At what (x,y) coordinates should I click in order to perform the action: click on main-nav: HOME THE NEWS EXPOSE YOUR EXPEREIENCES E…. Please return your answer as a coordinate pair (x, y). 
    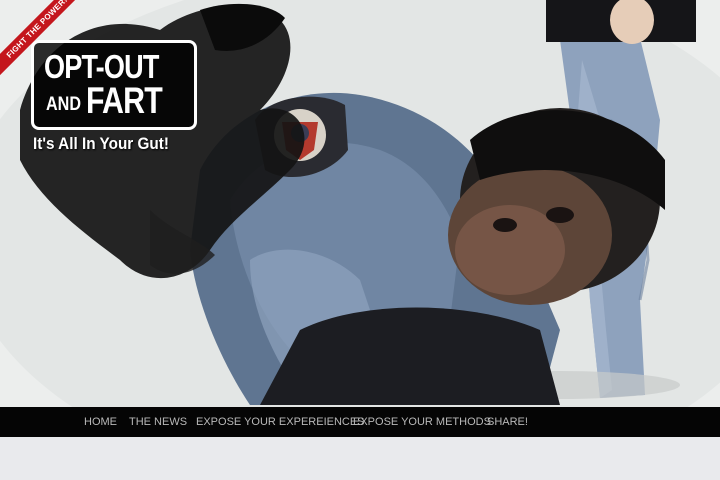
    Looking at the image, I should click on (360, 422).